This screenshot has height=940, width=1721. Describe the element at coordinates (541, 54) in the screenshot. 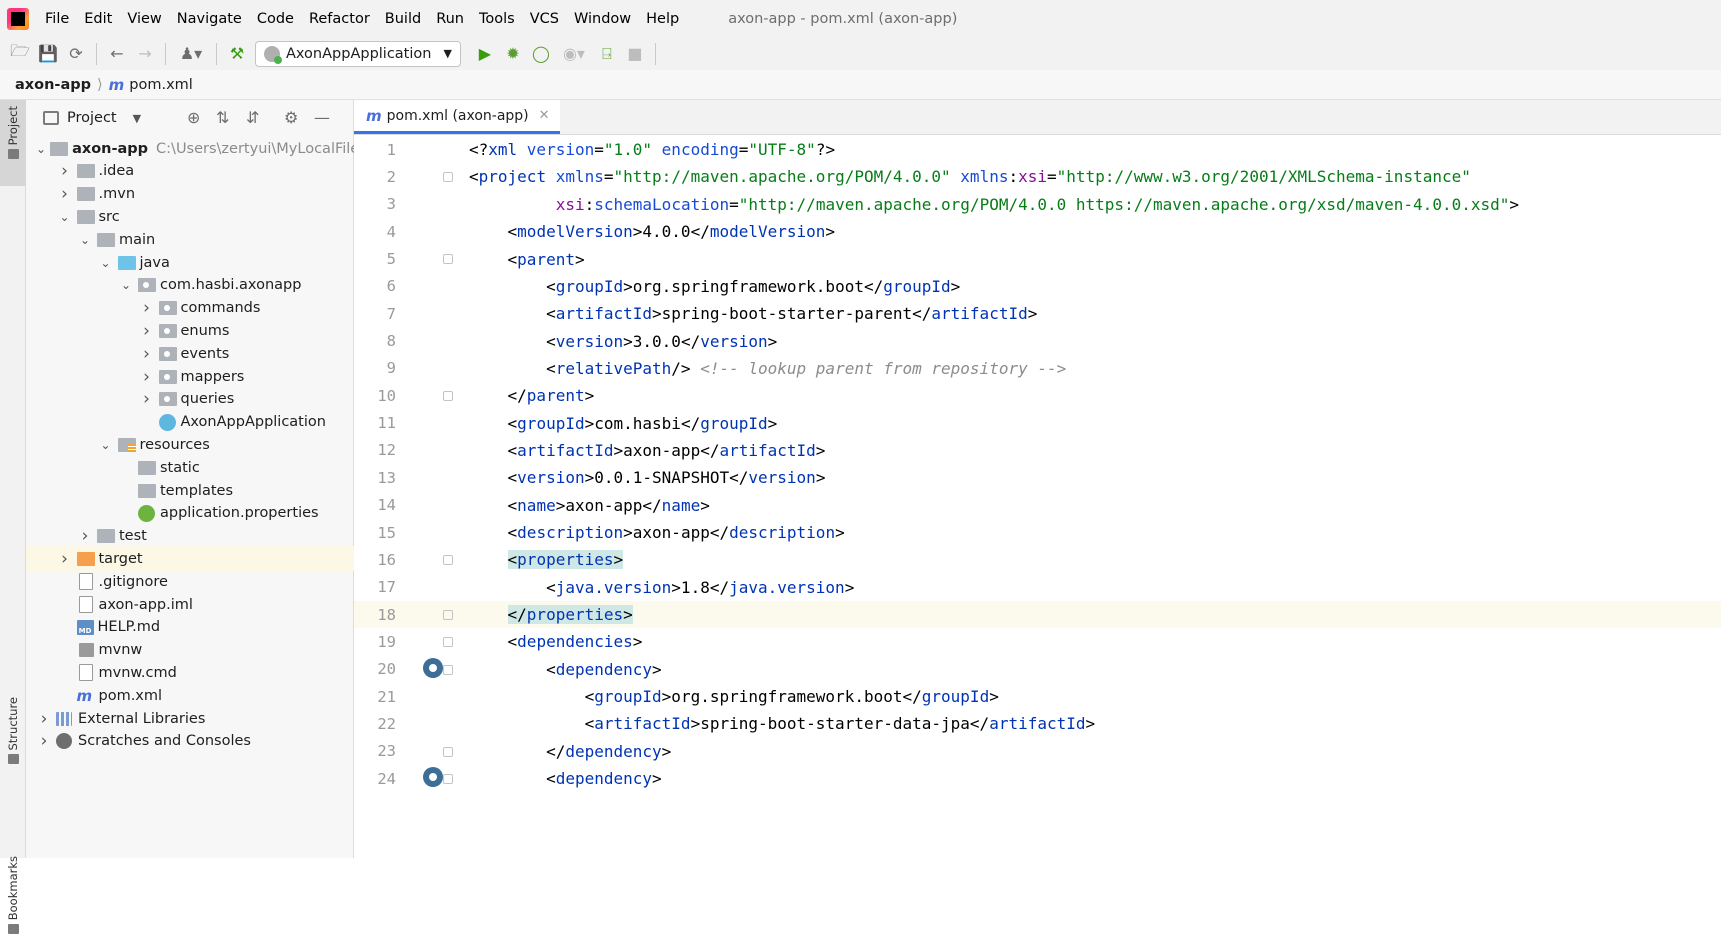

I see `run-with-coverage-icon: ◯` at that location.